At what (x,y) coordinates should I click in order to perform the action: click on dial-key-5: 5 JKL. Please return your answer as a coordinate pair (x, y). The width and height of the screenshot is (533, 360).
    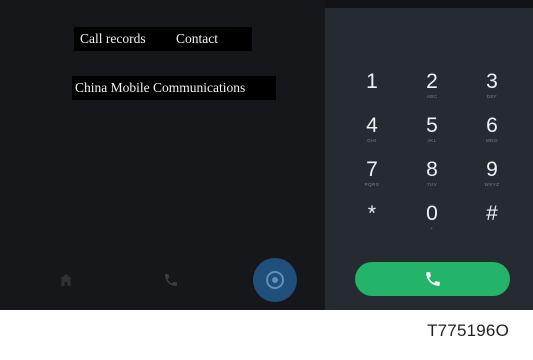
    Looking at the image, I should click on (432, 137).